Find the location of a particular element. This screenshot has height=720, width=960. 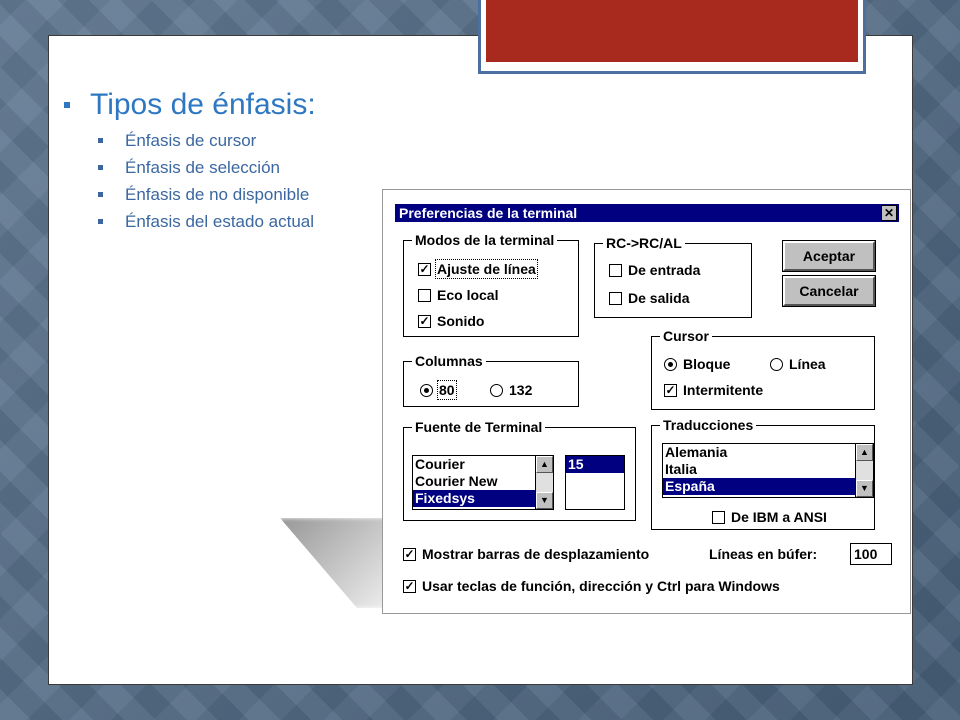

translation-listbox: Alemania Italia España ▲ ▼ is located at coordinates (768, 470).